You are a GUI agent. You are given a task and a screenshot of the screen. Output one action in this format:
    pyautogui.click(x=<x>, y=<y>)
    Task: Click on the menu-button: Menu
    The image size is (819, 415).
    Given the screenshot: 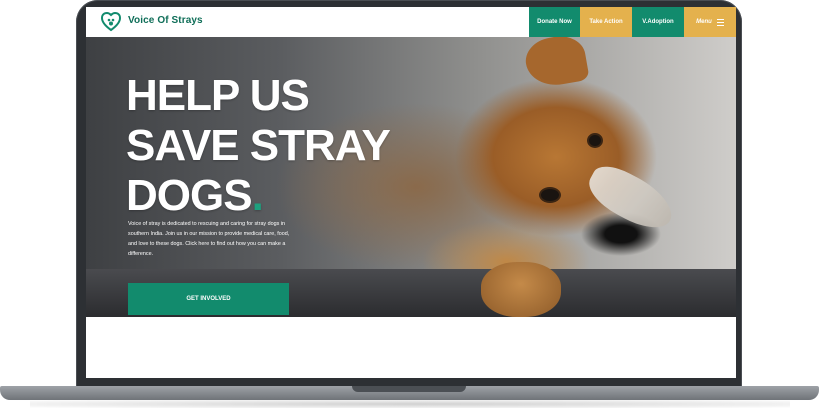 What is the action you would take?
    pyautogui.click(x=710, y=22)
    